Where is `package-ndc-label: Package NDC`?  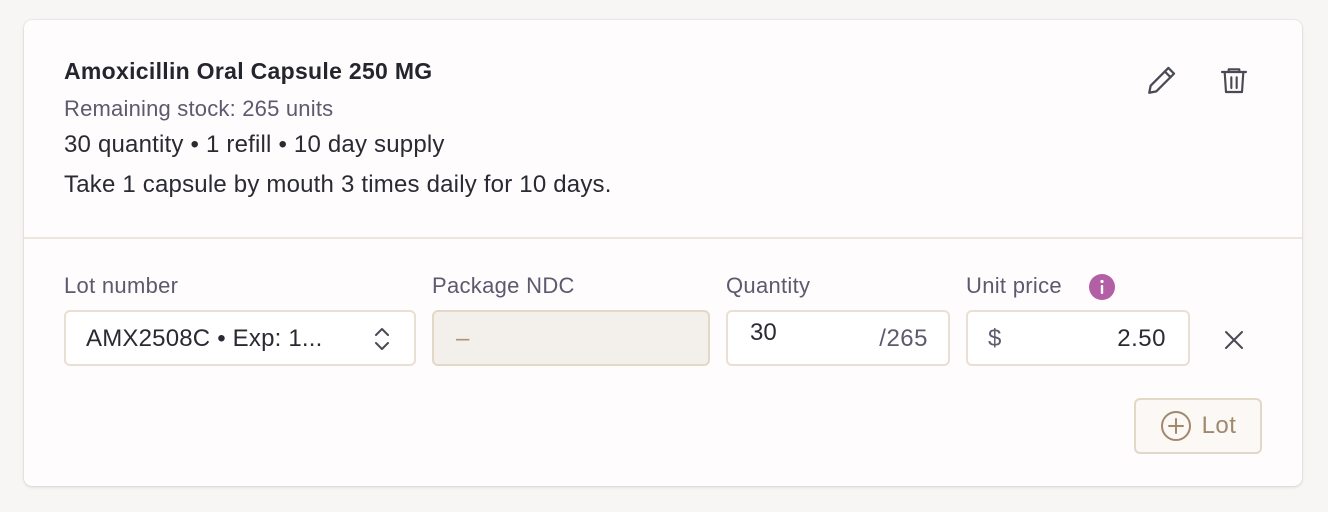
package-ndc-label: Package NDC is located at coordinates (503, 285).